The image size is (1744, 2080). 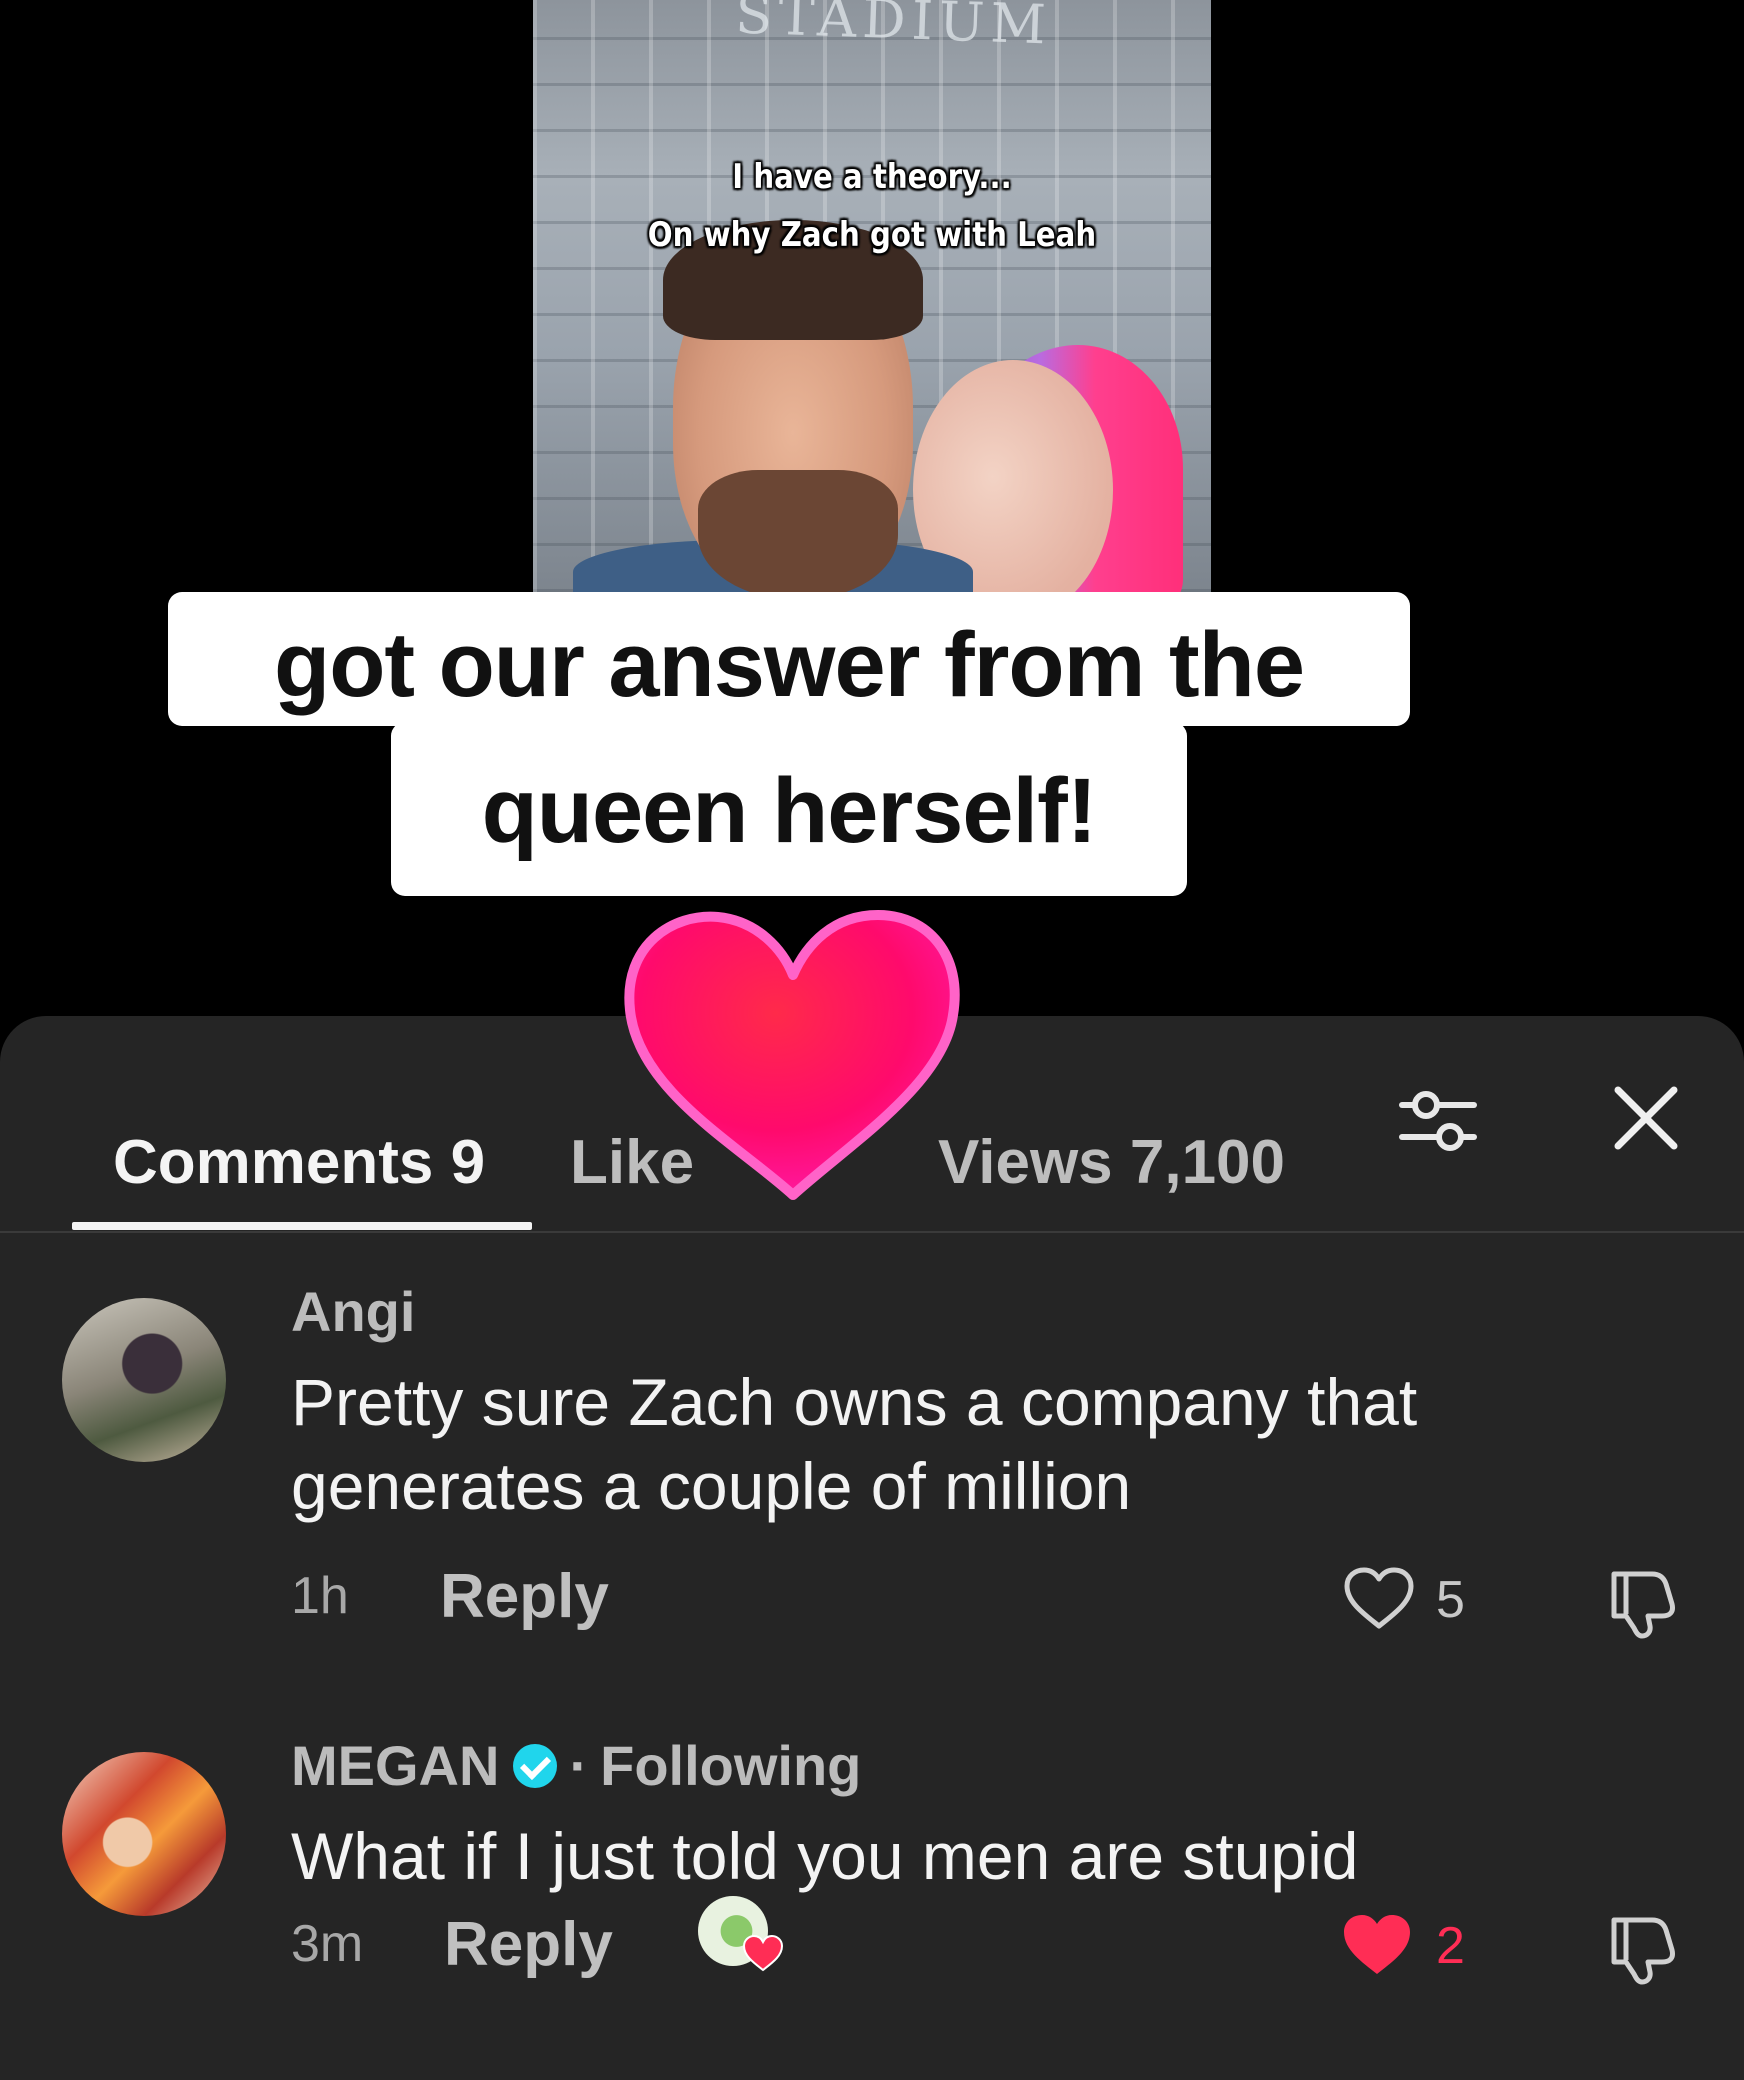 I want to click on filter-sliders-icon, so click(x=1438, y=1121).